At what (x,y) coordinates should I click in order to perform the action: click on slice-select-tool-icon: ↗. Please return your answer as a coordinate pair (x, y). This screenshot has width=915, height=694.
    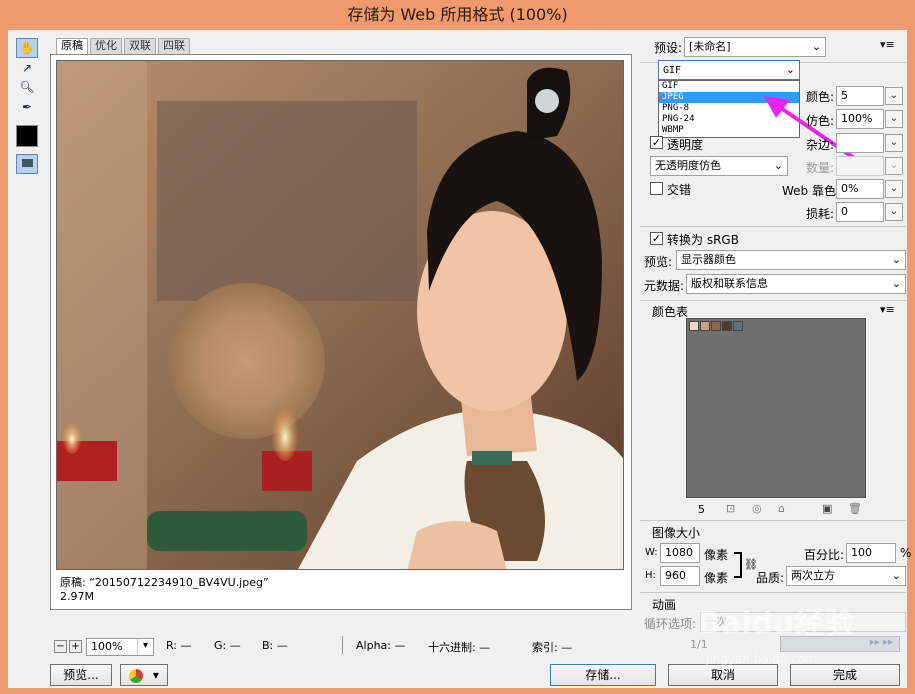
    Looking at the image, I should click on (27, 69).